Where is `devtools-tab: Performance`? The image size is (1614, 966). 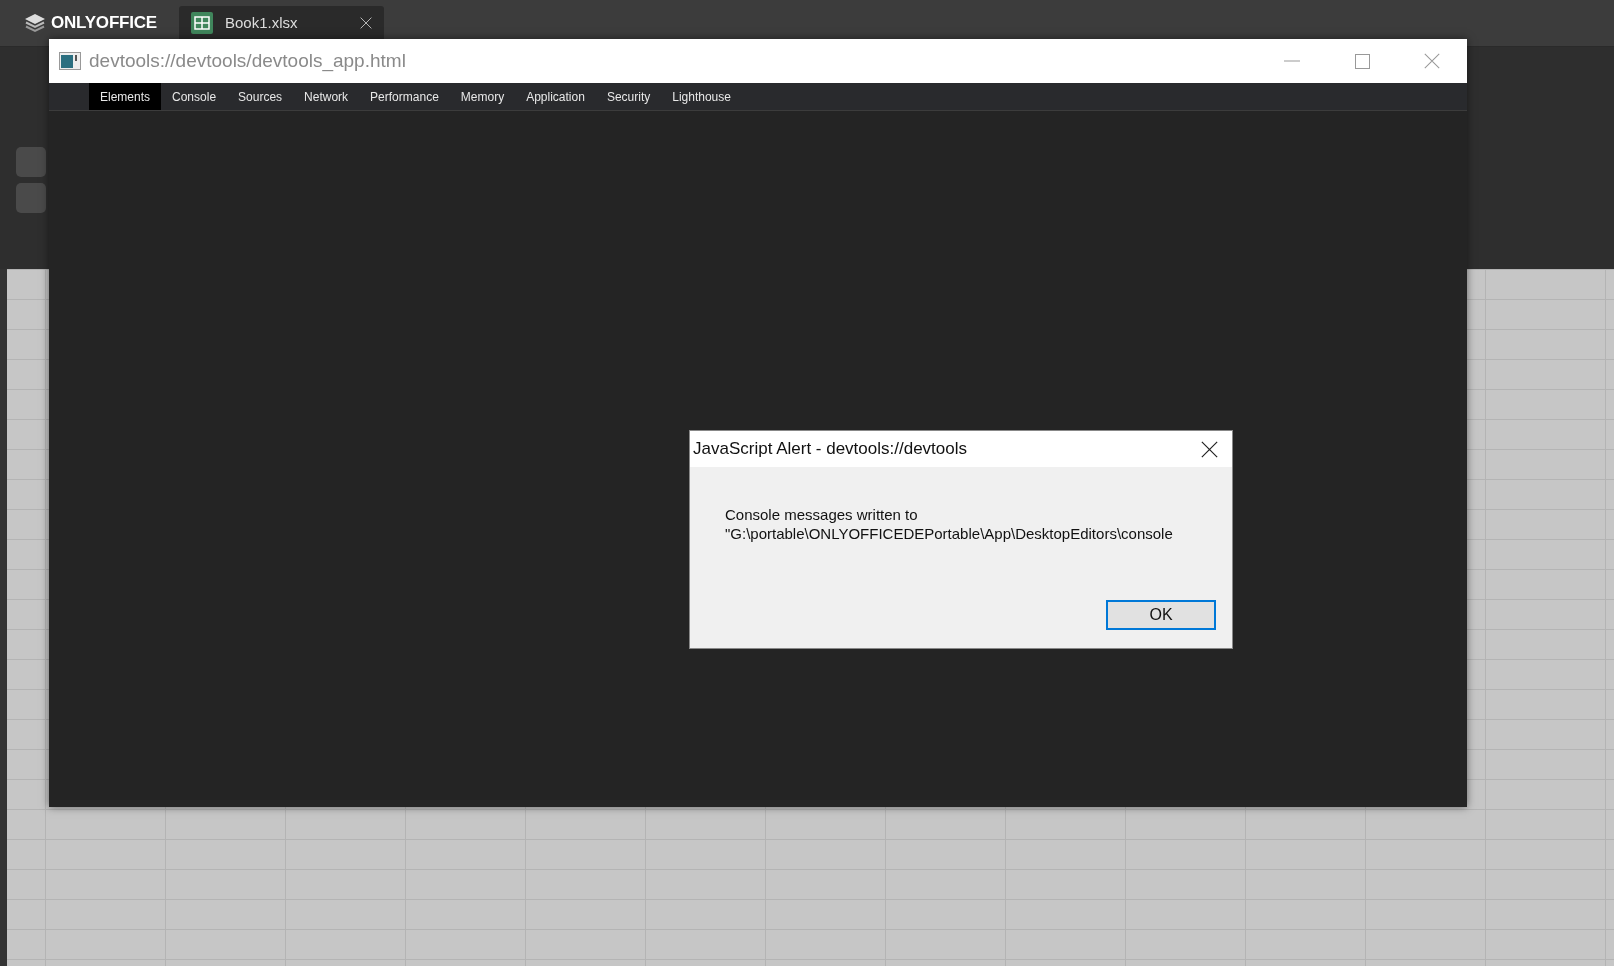 devtools-tab: Performance is located at coordinates (404, 96).